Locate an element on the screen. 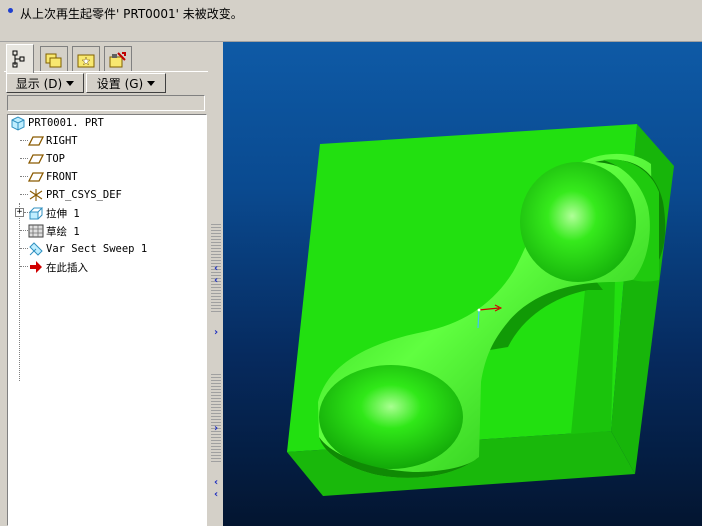  connections-icon is located at coordinates (117, 59).